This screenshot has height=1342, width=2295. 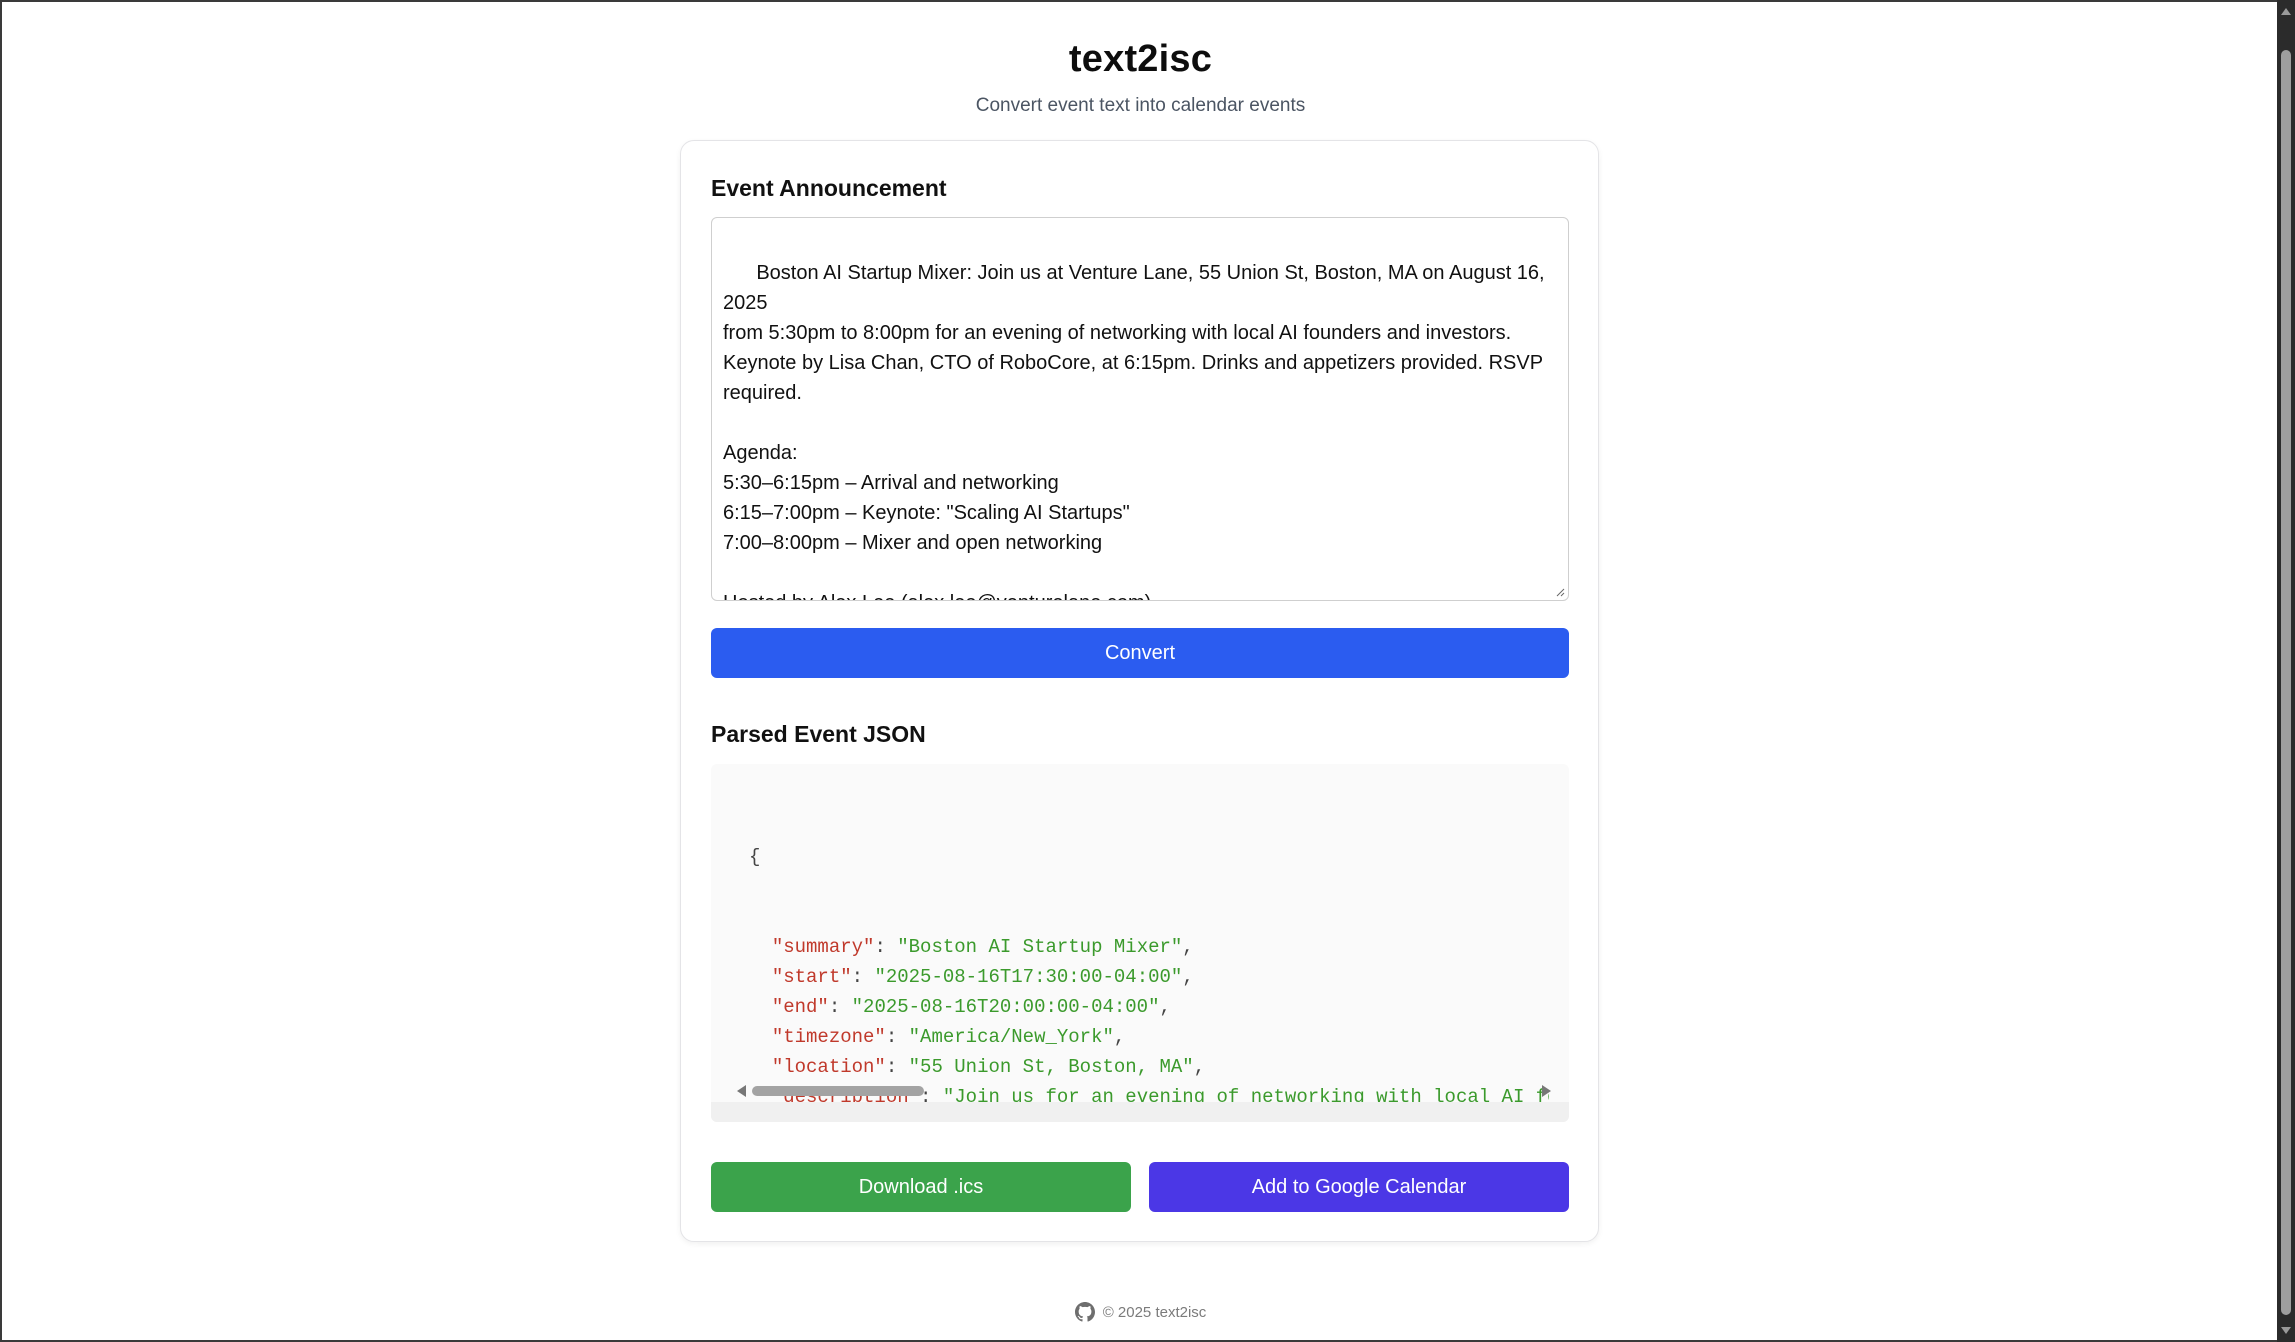 What do you see at coordinates (829, 188) in the screenshot?
I see `announcement-label: Event Announcement` at bounding box center [829, 188].